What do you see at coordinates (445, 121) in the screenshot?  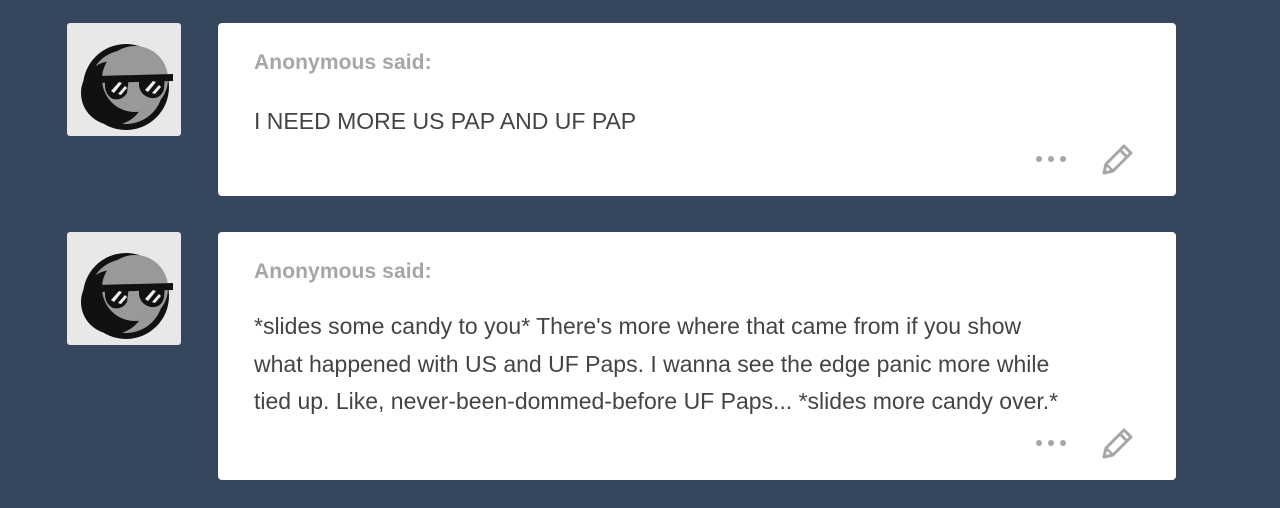 I see `ask-body-line: I NEED MORE US PAP AND UF PAP` at bounding box center [445, 121].